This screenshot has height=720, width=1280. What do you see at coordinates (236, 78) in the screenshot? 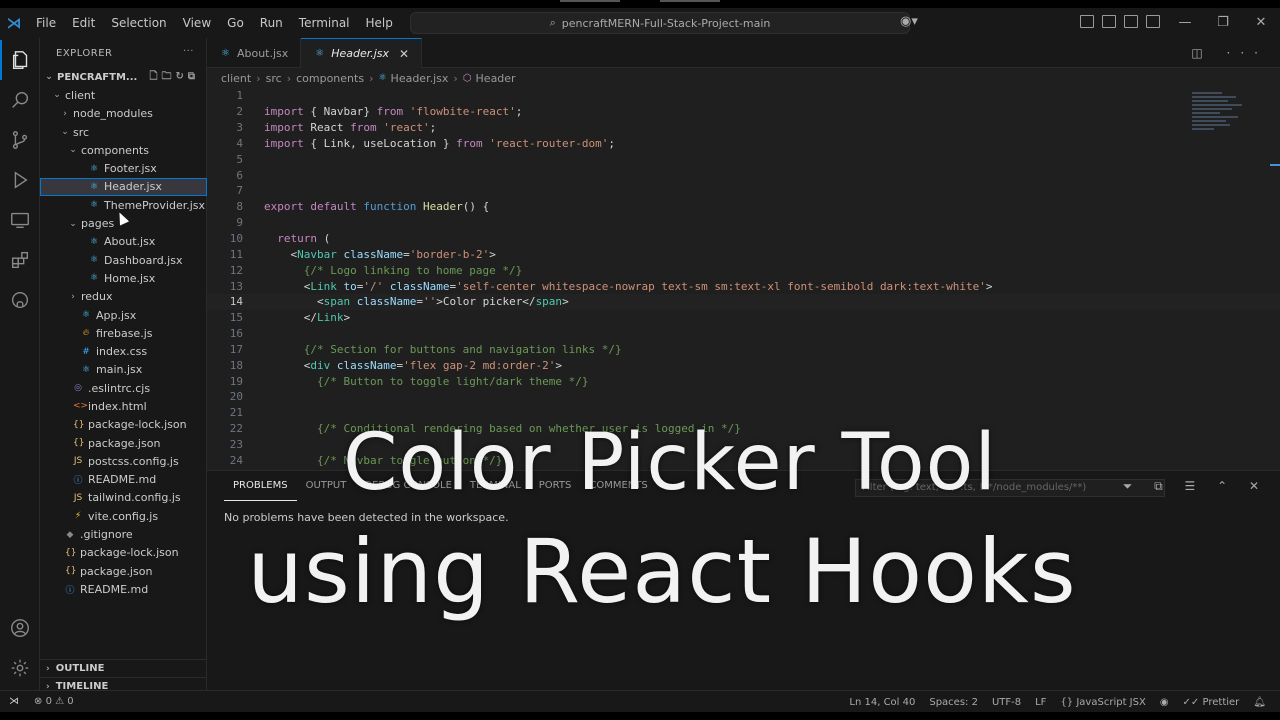
I see `breadcrumb-item: client` at bounding box center [236, 78].